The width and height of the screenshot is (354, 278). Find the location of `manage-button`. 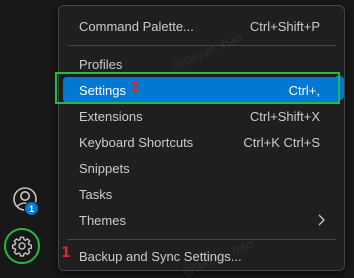

manage-button is located at coordinates (22, 246).